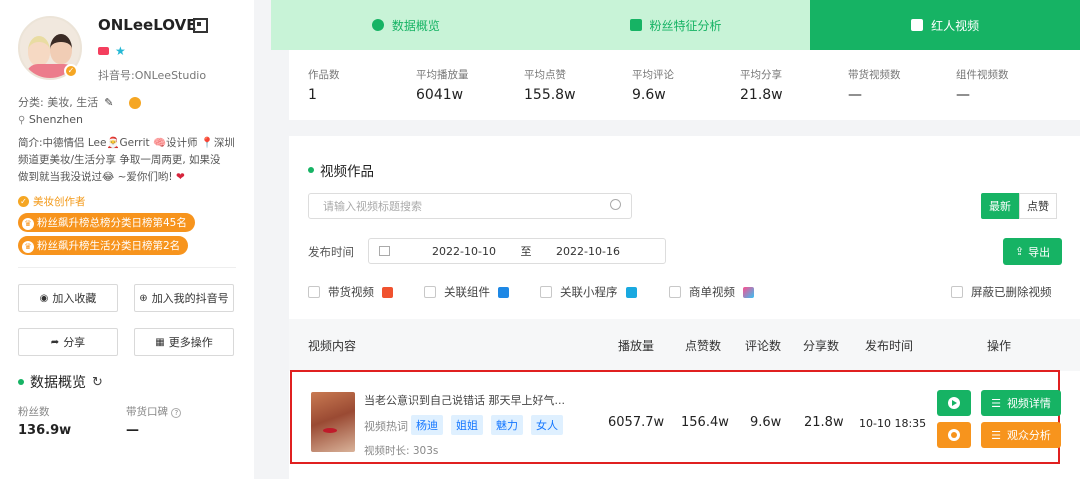  I want to click on stat-label: 作品数, so click(324, 75).